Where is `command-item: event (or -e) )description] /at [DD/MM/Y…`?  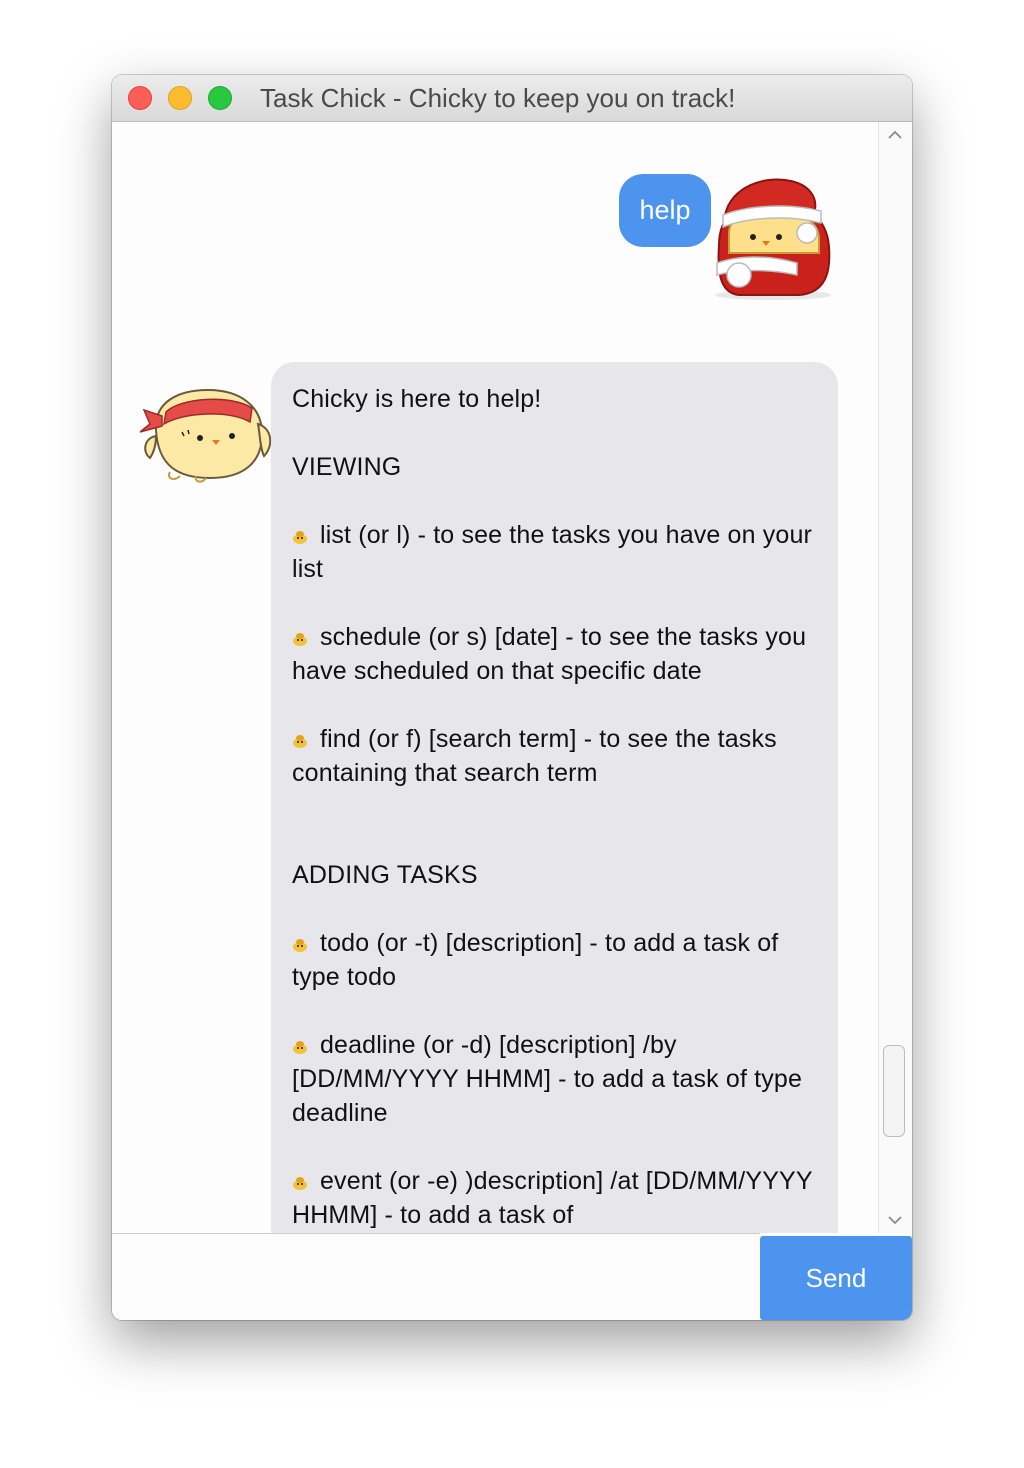 command-item: event (or -e) )description] /at [DD/MM/Y… is located at coordinates (555, 1198).